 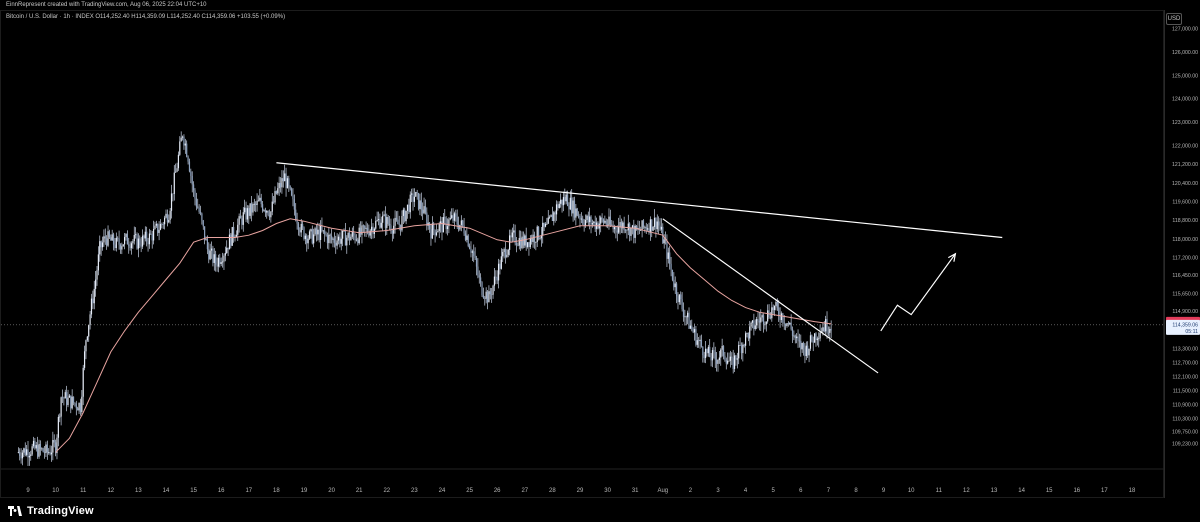 I want to click on x-tick-label: 18, so click(x=1132, y=491).